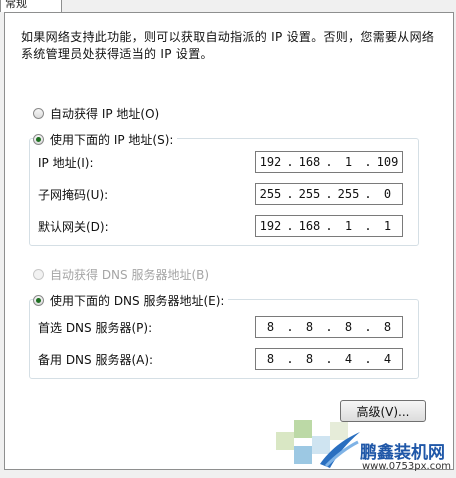 Image resolution: width=456 pixels, height=478 pixels. Describe the element at coordinates (228, 162) in the screenshot. I see `ip-address-row: IP 地址(I): 192. 168. 1. 109` at that location.